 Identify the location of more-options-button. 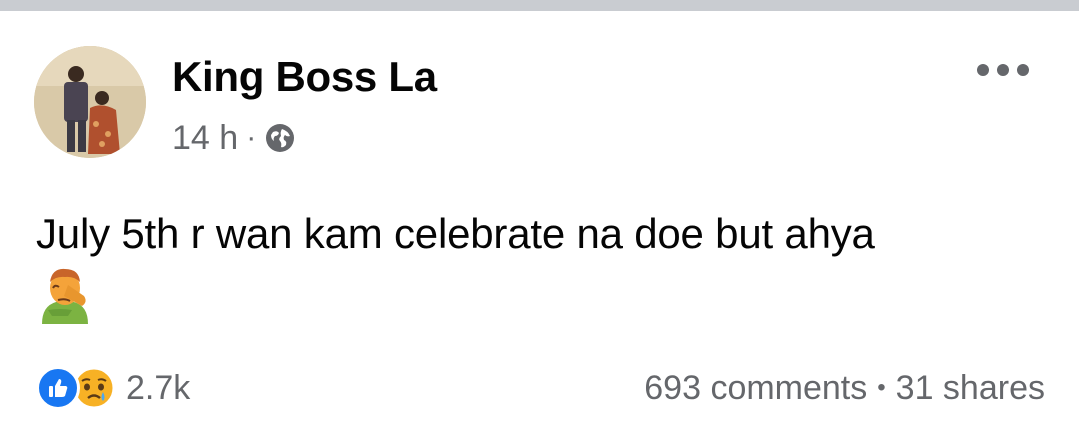
(1003, 70).